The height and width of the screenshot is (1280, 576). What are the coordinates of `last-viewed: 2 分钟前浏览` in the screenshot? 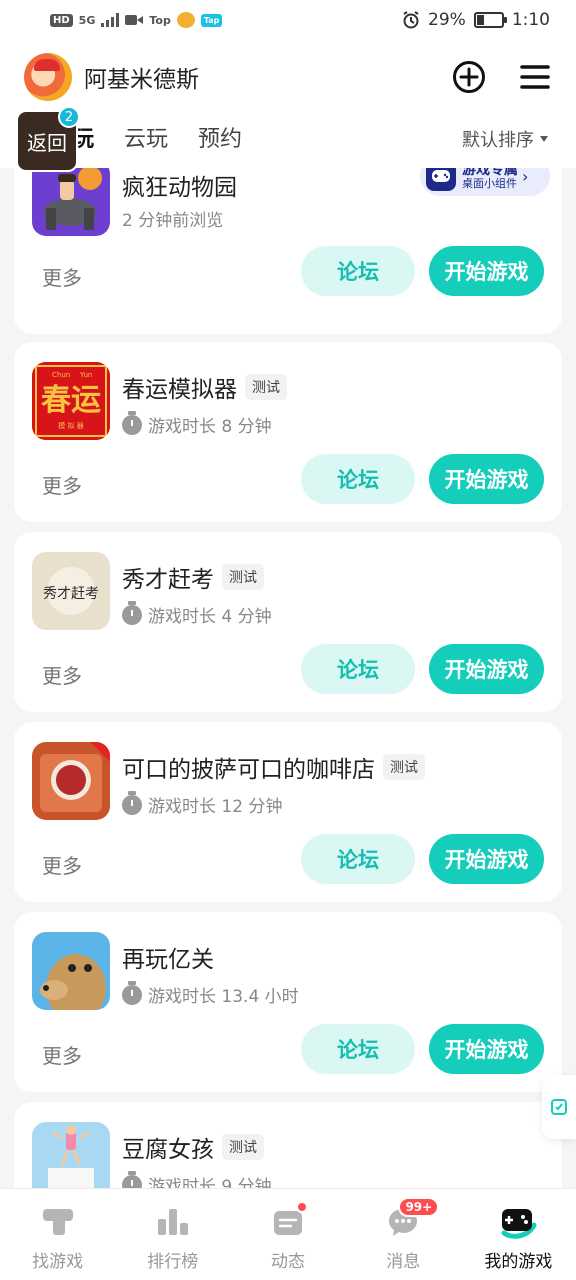 It's located at (173, 221).